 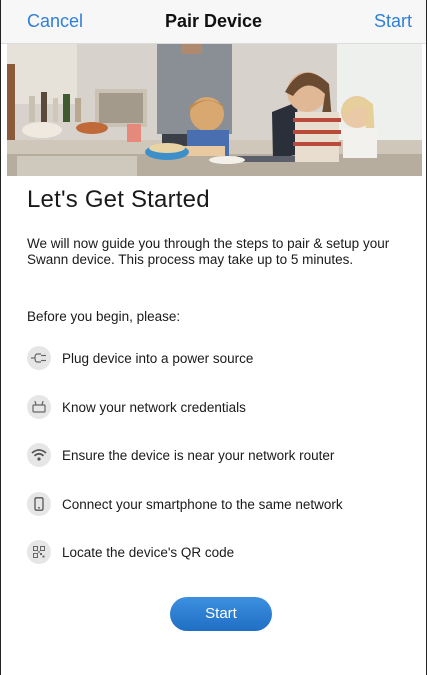 What do you see at coordinates (158, 358) in the screenshot?
I see `step-label: Plug device into a power source` at bounding box center [158, 358].